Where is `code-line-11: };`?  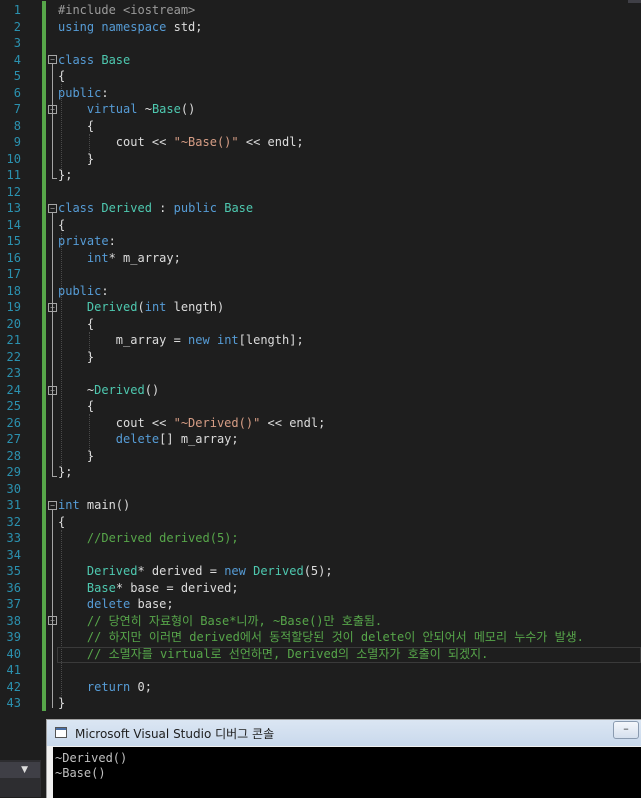 code-line-11: }; is located at coordinates (65, 175).